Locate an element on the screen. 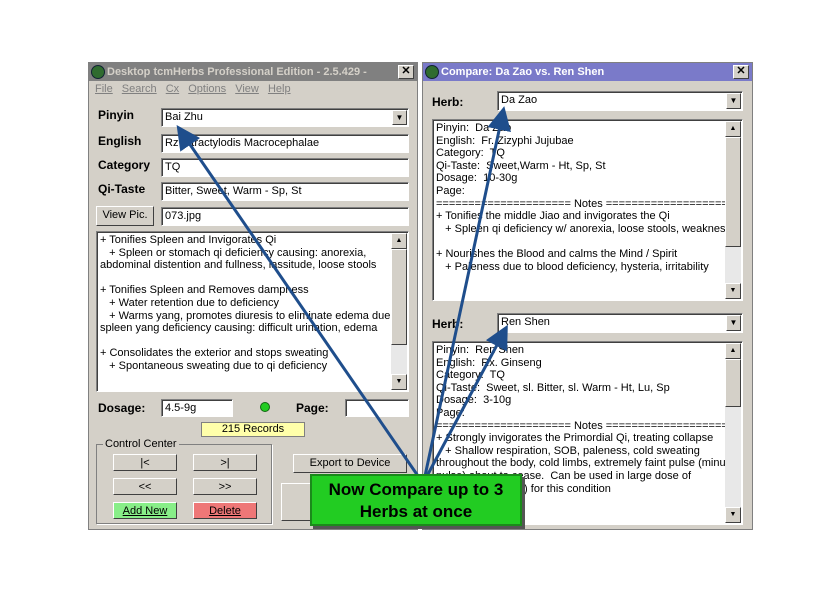  pinyin-label: Pinyin is located at coordinates (116, 115).